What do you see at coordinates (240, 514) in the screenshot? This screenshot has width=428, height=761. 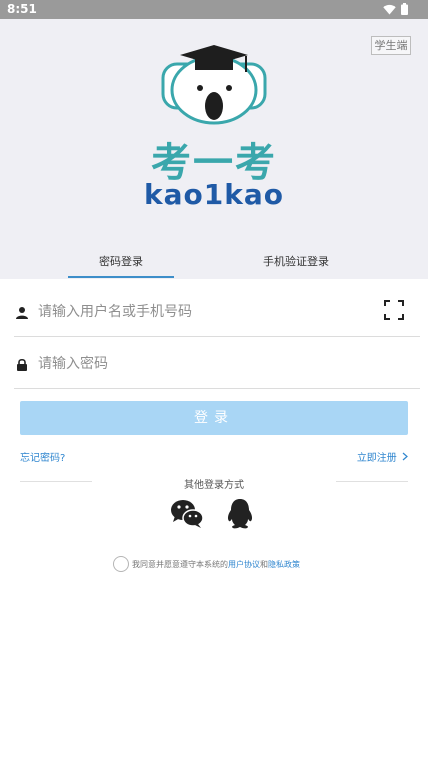 I see `qq-icon` at bounding box center [240, 514].